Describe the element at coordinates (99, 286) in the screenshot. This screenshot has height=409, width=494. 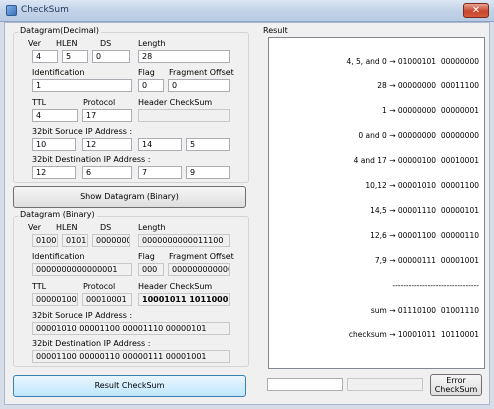
I see `binary-protocol-label: Protocol` at that location.